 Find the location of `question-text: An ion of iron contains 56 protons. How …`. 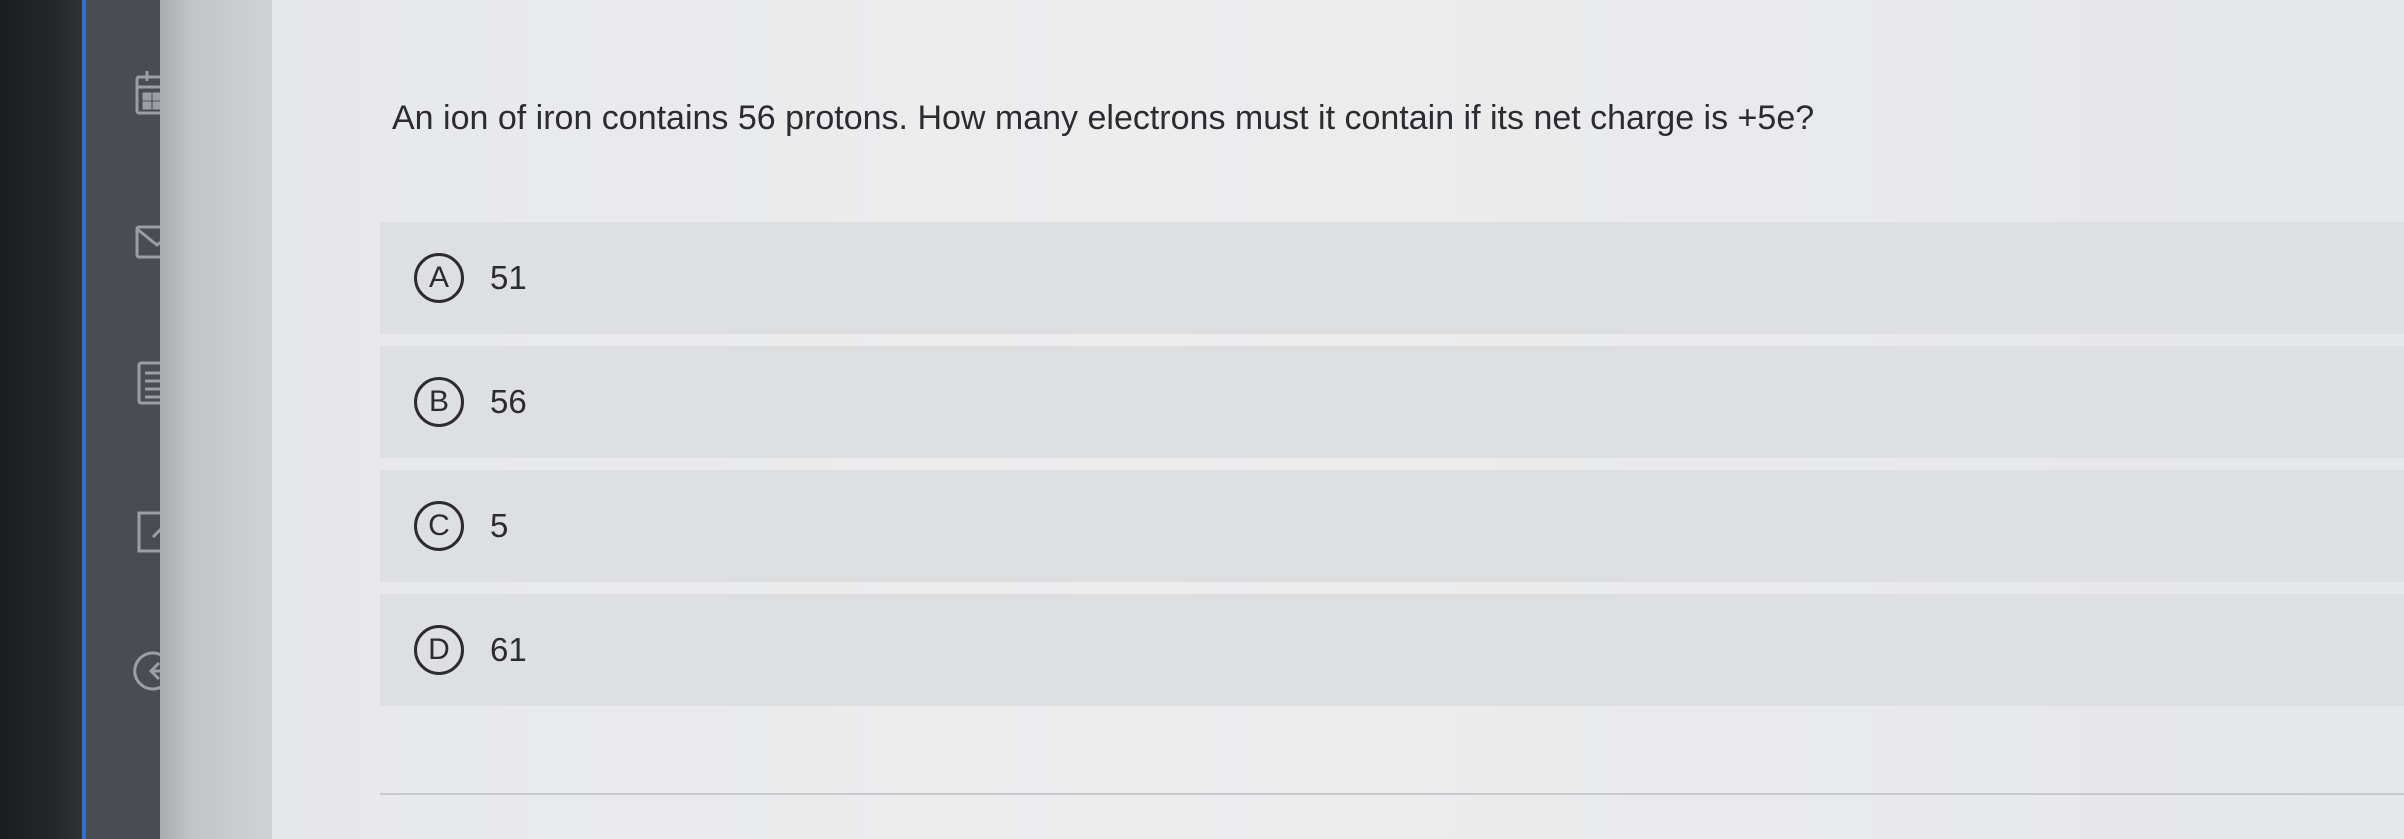

question-text: An ion of iron contains 56 protons. How … is located at coordinates (1103, 118).